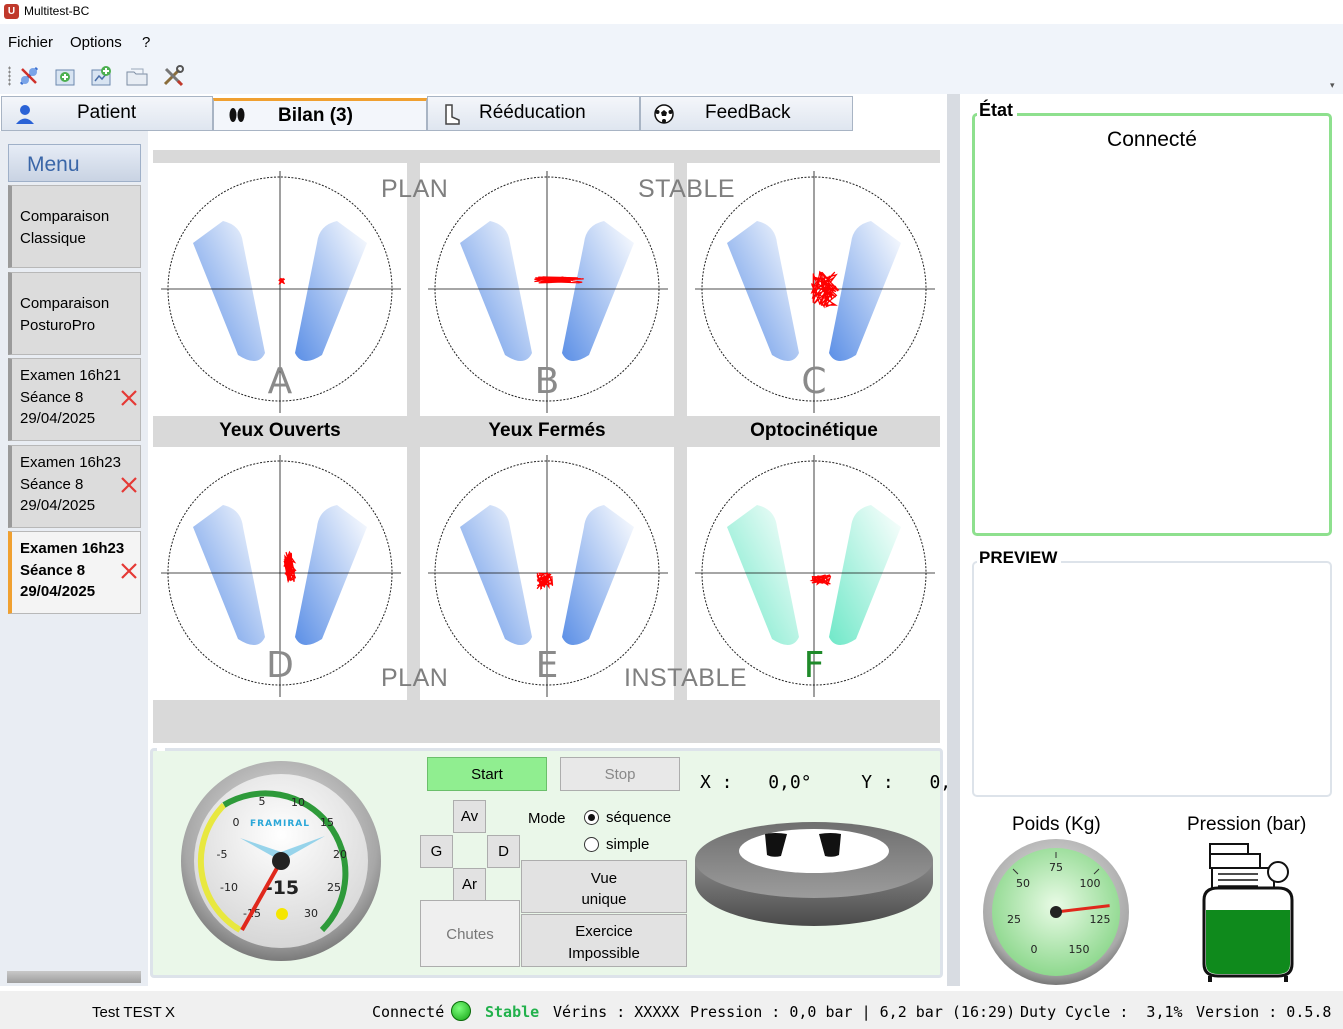  Describe the element at coordinates (137, 76) in the screenshot. I see `open-folder-icon` at that location.